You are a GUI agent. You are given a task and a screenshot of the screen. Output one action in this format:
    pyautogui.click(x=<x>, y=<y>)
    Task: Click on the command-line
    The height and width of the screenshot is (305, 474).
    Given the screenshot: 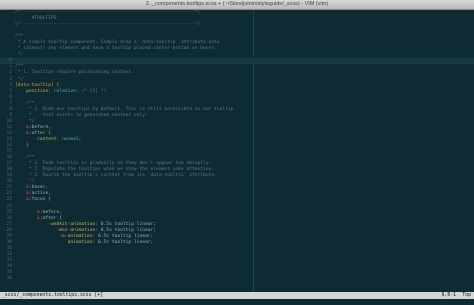 What is the action you would take?
    pyautogui.click(x=237, y=302)
    